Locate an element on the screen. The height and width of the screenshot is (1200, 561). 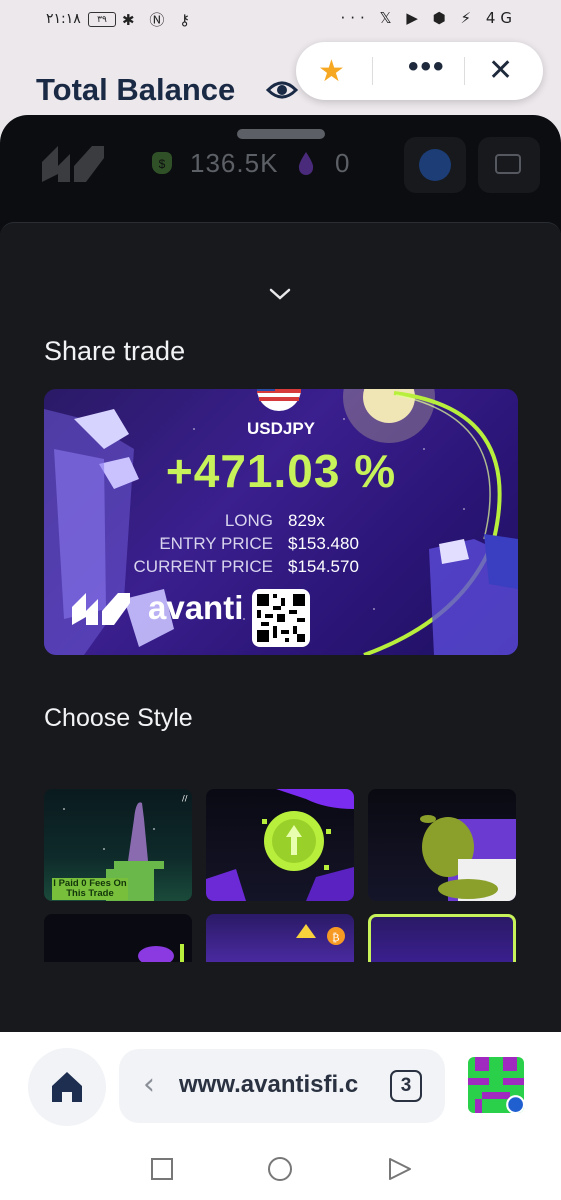
eye-icon is located at coordinates (282, 90).